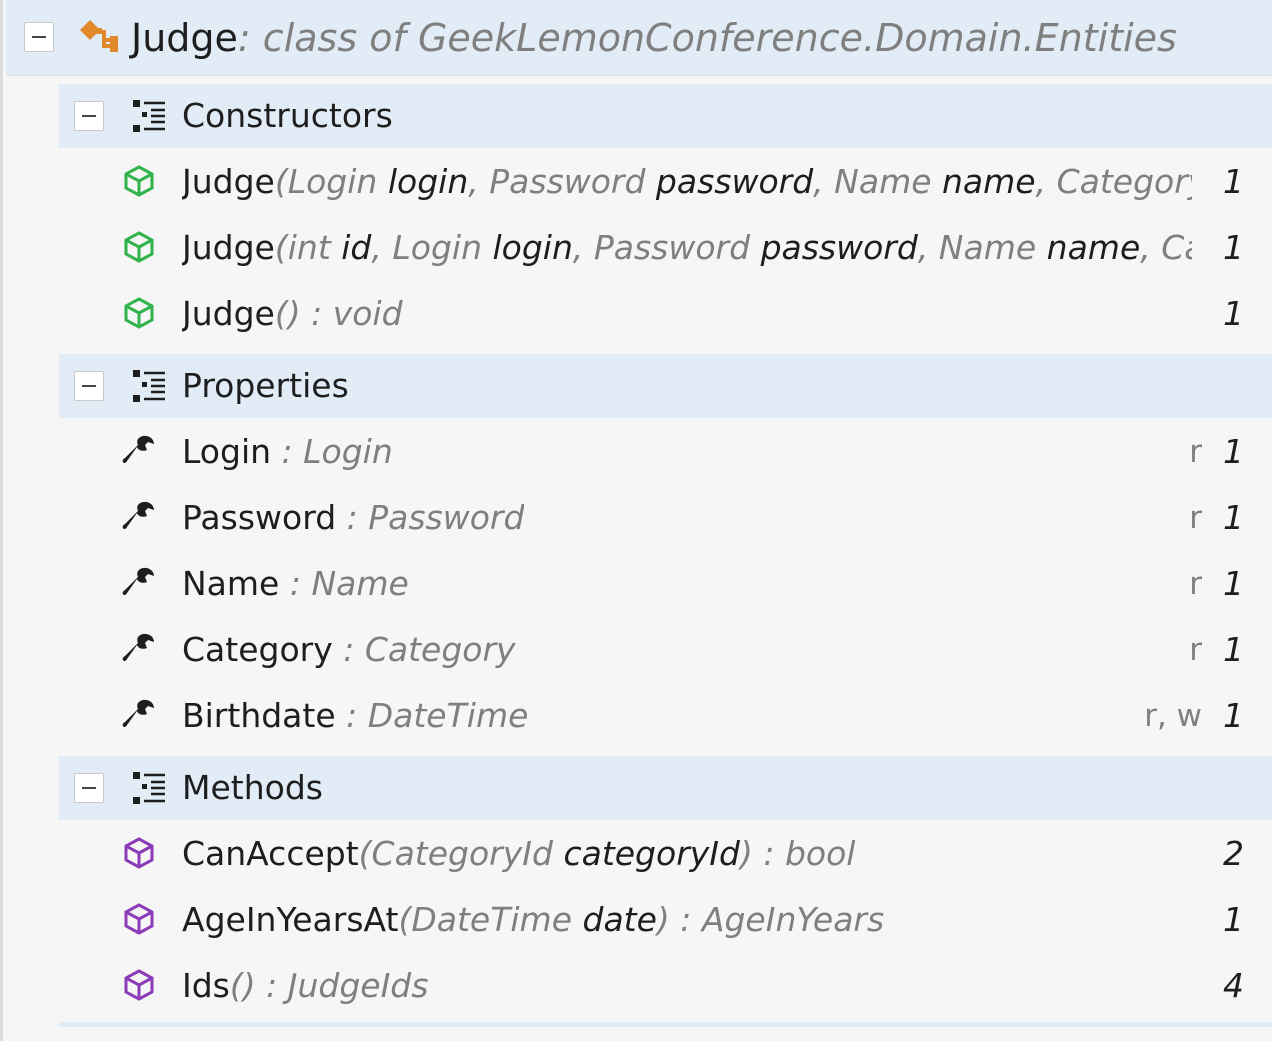 The image size is (1272, 1041). I want to click on member-signature: Birthdate : DateTime, so click(355, 716).